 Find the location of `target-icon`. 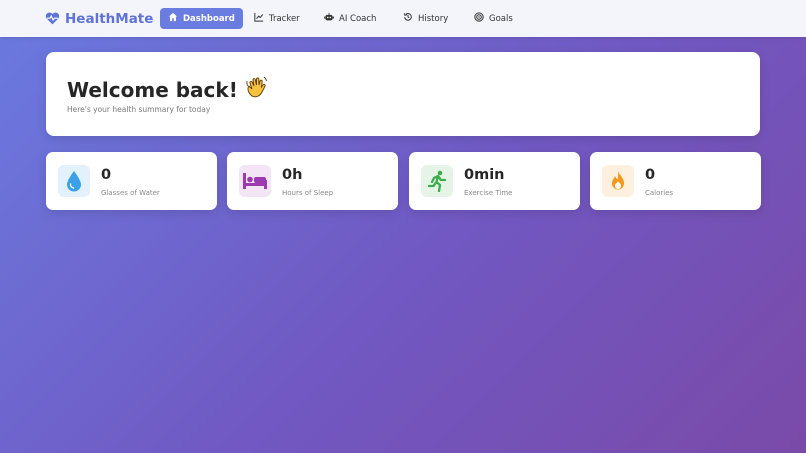

target-icon is located at coordinates (479, 18).